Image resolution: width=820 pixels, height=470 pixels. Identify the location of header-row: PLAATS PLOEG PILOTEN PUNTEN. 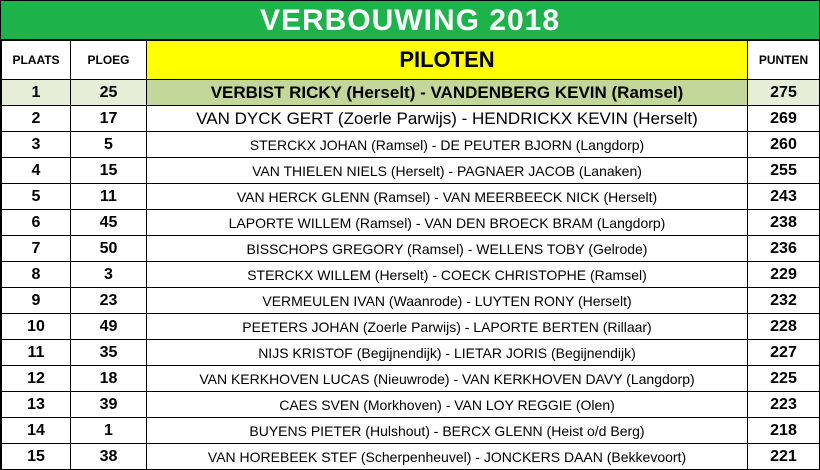
(410, 60).